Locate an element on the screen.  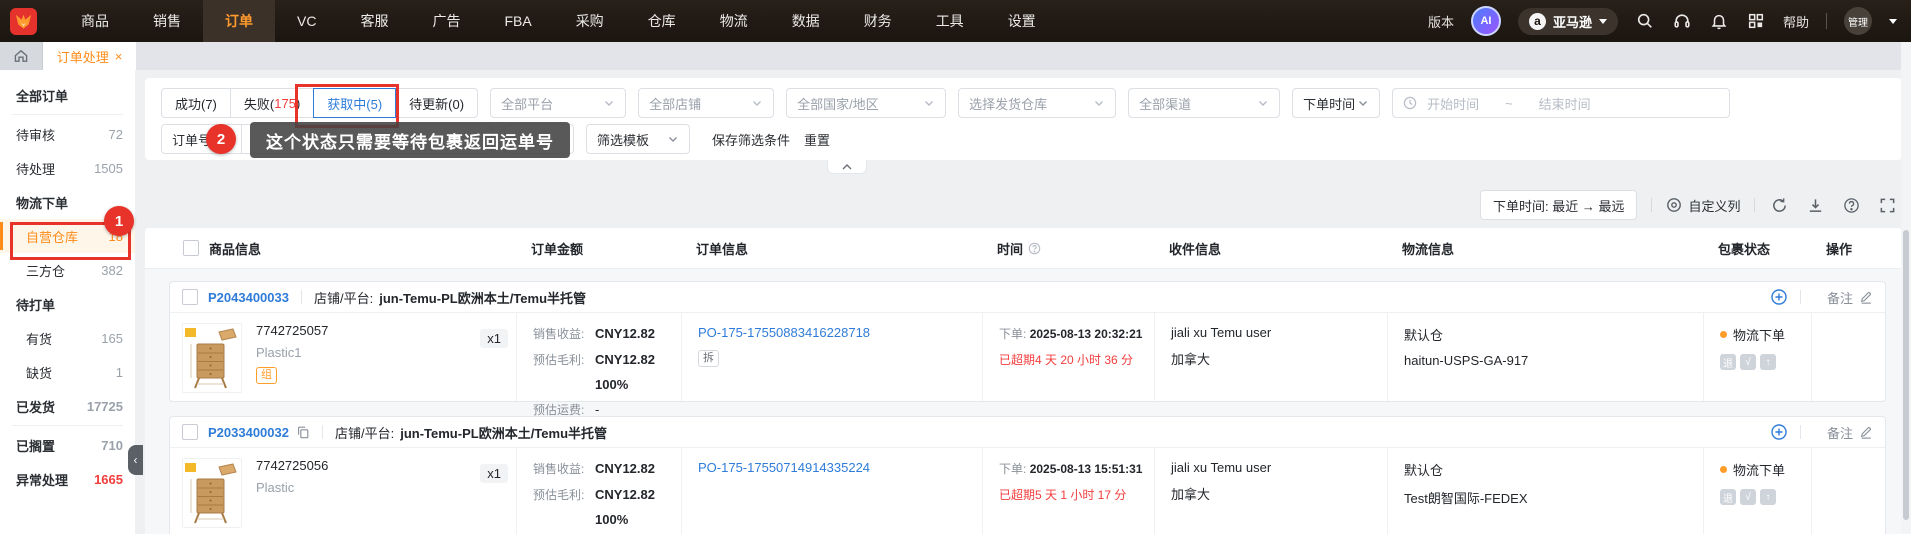
close-icon: × is located at coordinates (119, 56).